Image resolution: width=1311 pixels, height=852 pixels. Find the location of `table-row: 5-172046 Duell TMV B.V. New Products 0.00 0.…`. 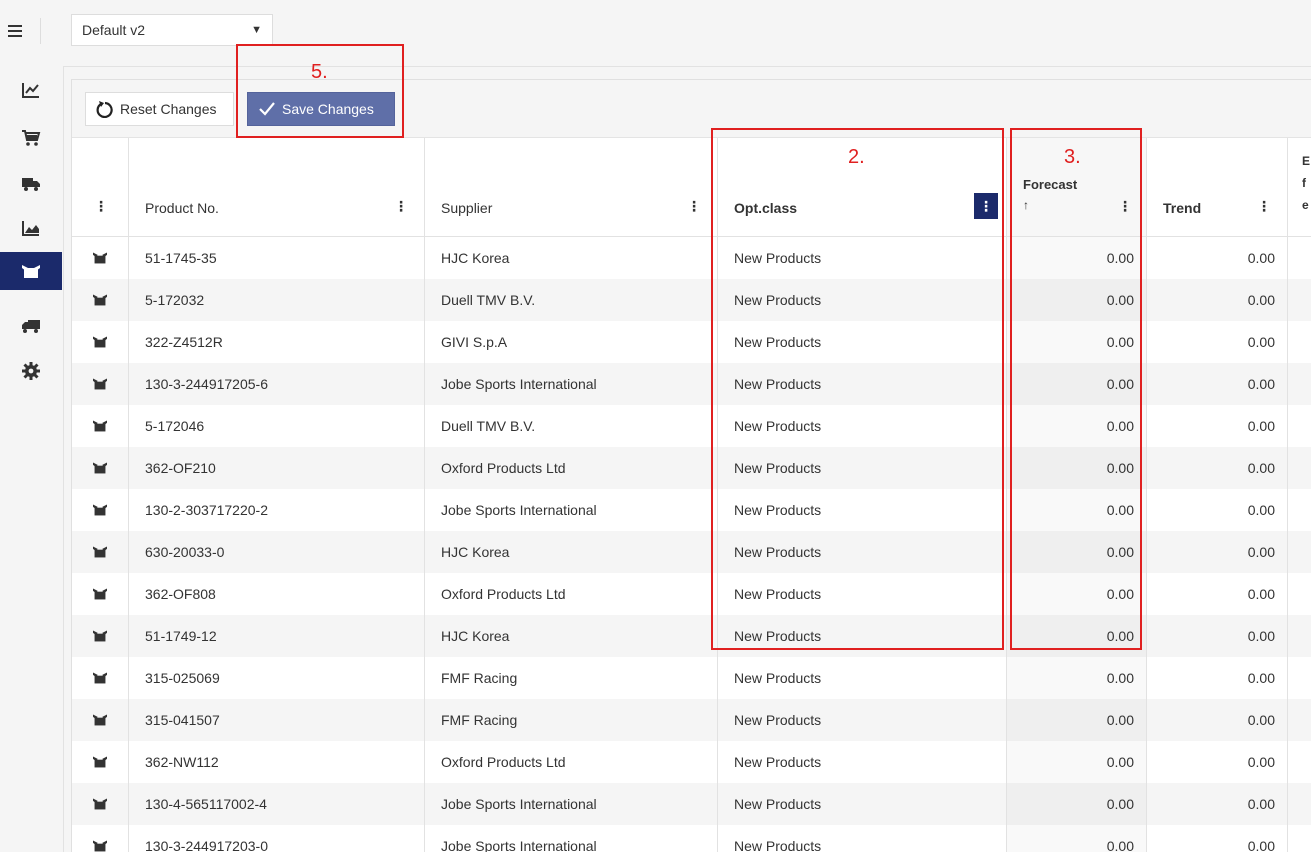

table-row: 5-172046 Duell TMV B.V. New Products 0.00 0.… is located at coordinates (691, 426).